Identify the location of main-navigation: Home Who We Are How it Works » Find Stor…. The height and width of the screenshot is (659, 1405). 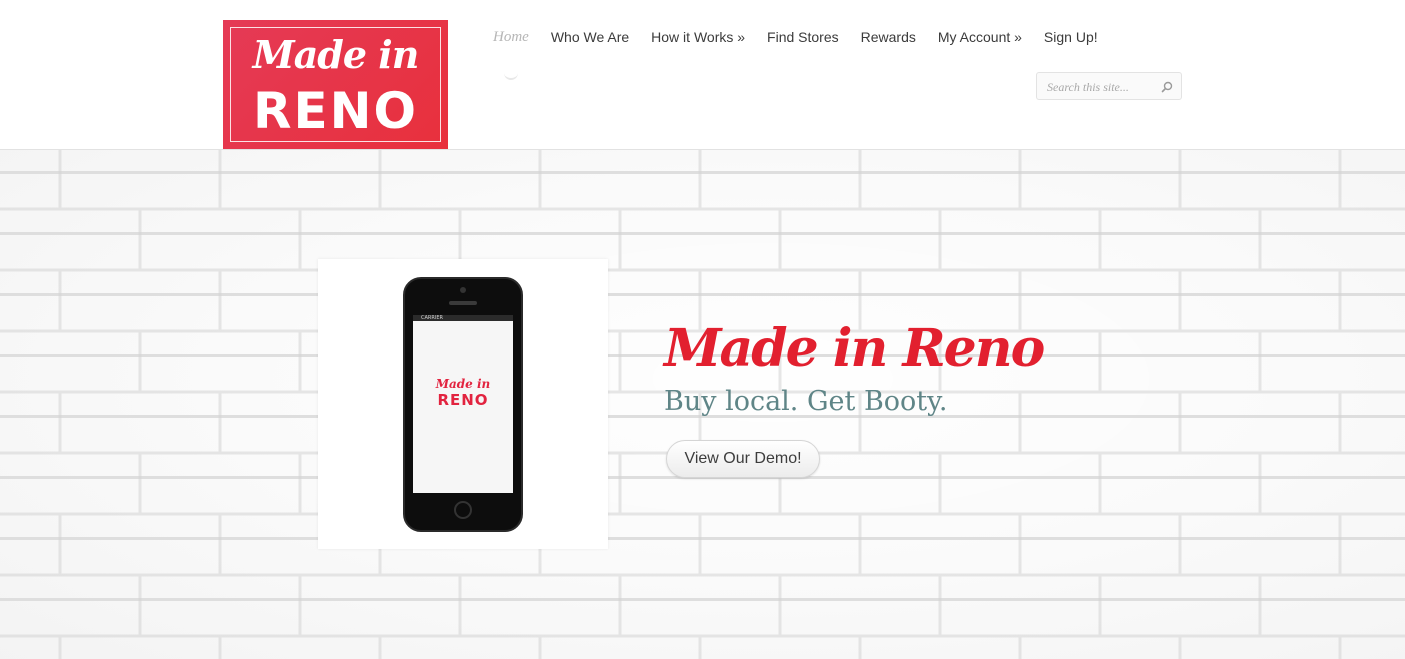
(806, 37).